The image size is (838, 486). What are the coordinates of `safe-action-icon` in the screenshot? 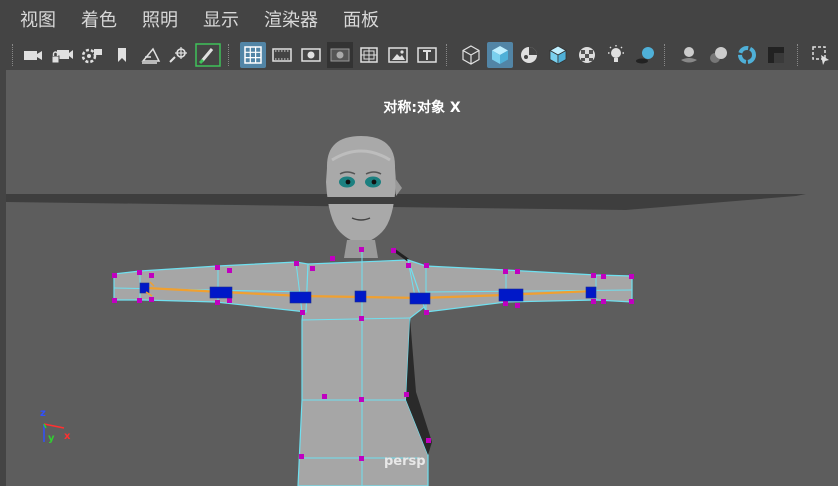 It's located at (398, 55).